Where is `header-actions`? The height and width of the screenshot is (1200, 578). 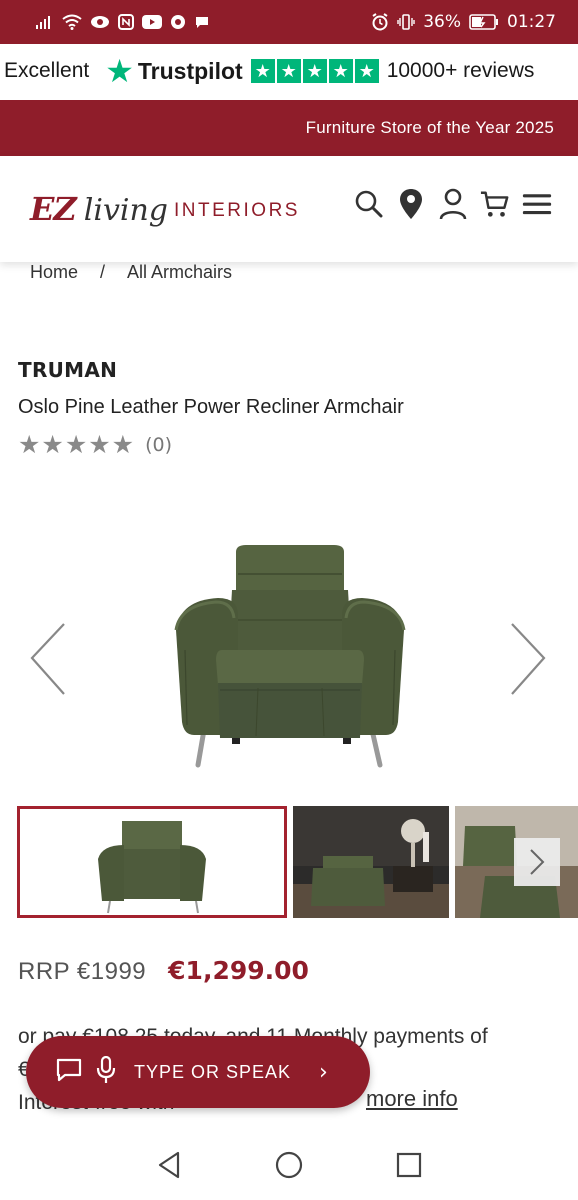
header-actions is located at coordinates (453, 204).